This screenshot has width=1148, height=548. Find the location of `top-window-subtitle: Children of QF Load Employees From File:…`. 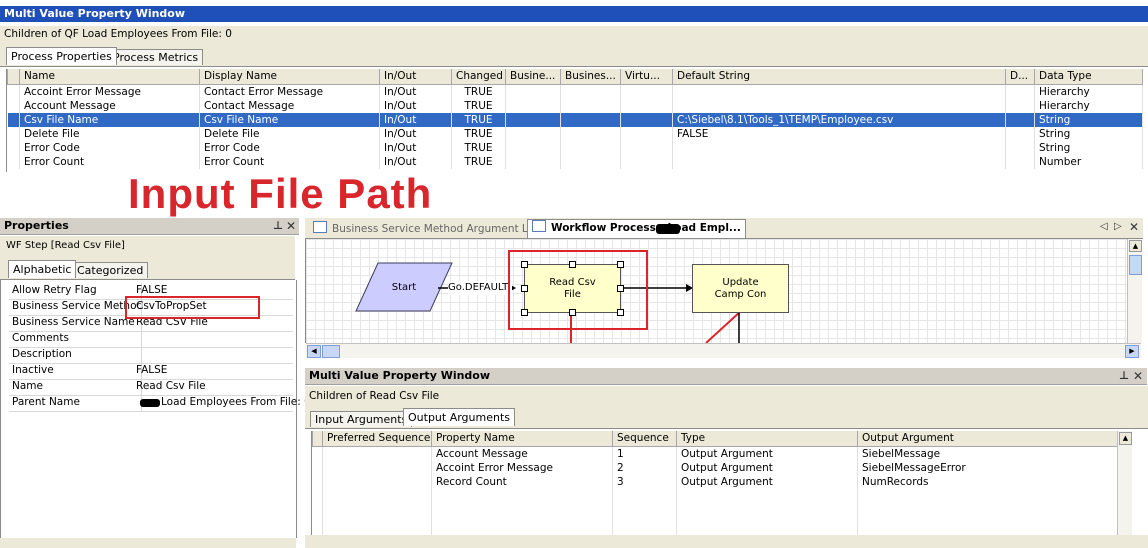

top-window-subtitle: Children of QF Load Employees From File:… is located at coordinates (118, 34).